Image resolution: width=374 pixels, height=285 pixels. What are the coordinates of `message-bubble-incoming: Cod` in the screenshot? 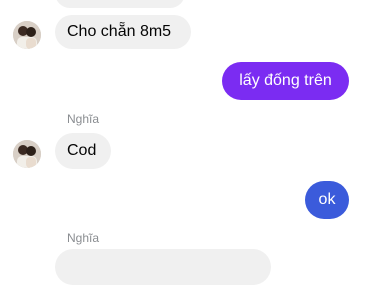 It's located at (83, 151).